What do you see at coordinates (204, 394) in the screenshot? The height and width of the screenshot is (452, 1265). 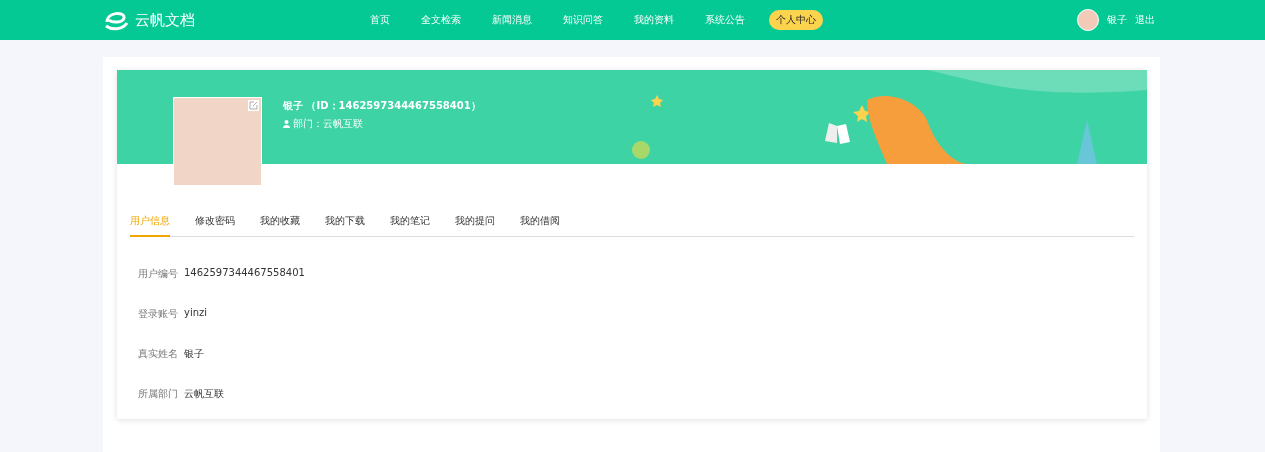 I see `field-value: 云帆互联` at bounding box center [204, 394].